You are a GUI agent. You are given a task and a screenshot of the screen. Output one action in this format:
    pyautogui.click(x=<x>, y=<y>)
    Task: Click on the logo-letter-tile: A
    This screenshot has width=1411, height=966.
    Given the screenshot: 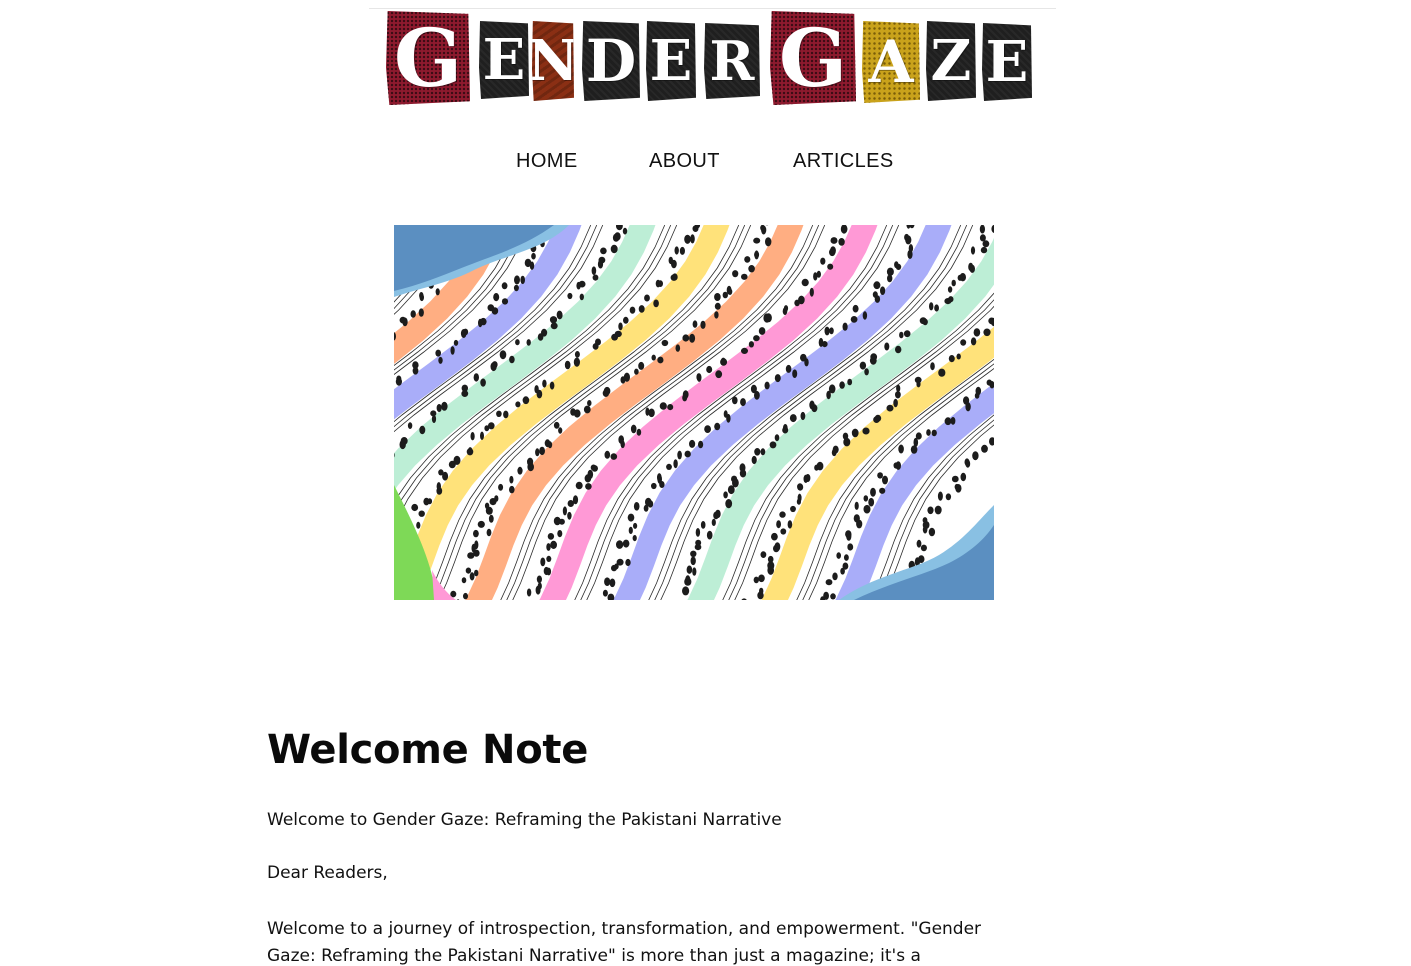 What is the action you would take?
    pyautogui.click(x=891, y=62)
    